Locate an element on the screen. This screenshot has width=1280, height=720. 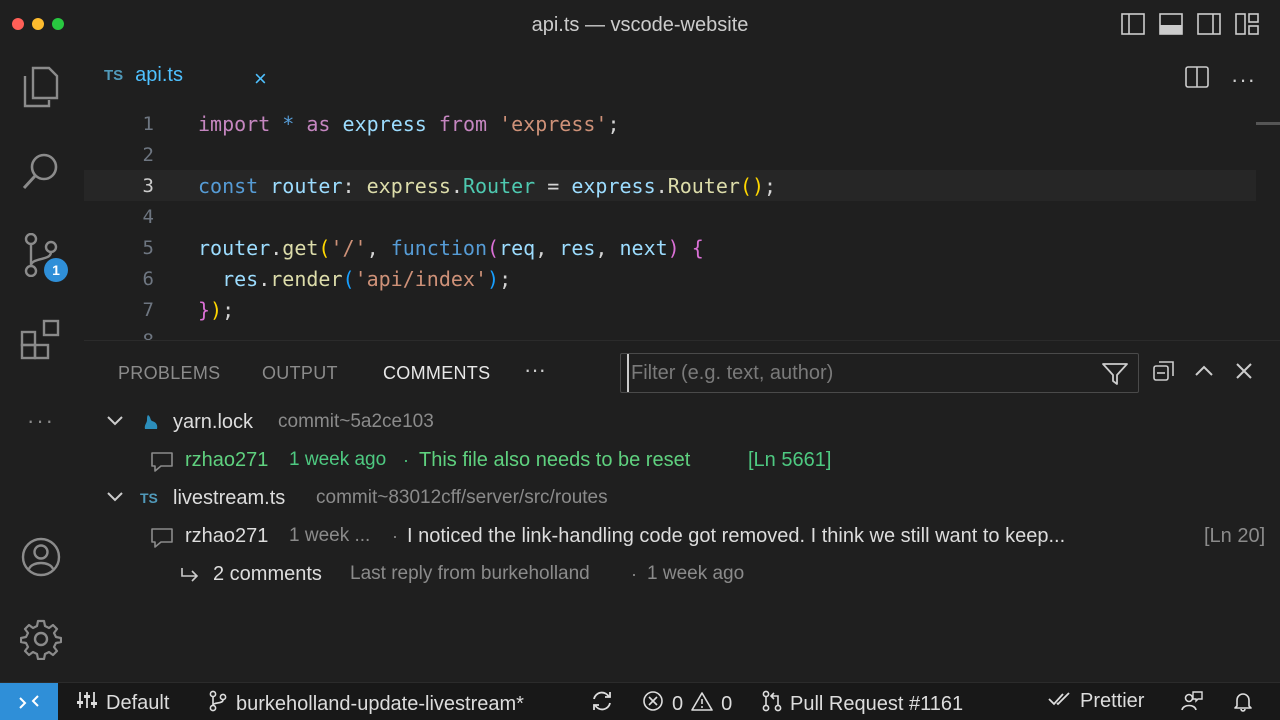
thread-file-name: livestream.ts is located at coordinates (229, 497).